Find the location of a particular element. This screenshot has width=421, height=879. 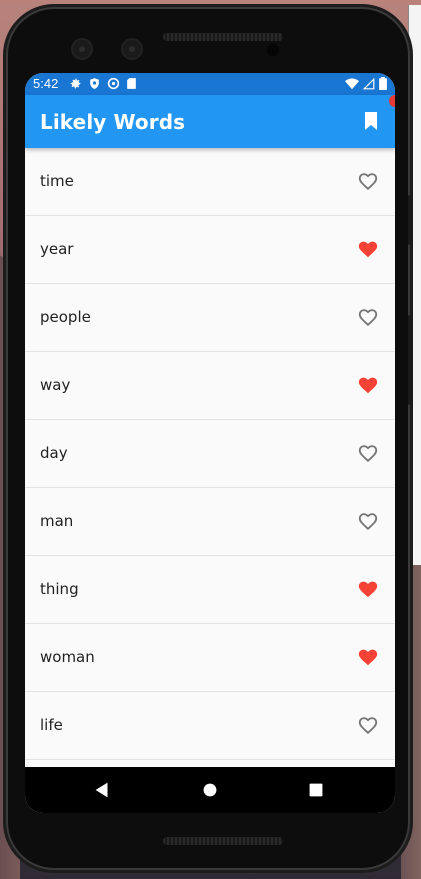

status-system-icons is located at coordinates (366, 83).